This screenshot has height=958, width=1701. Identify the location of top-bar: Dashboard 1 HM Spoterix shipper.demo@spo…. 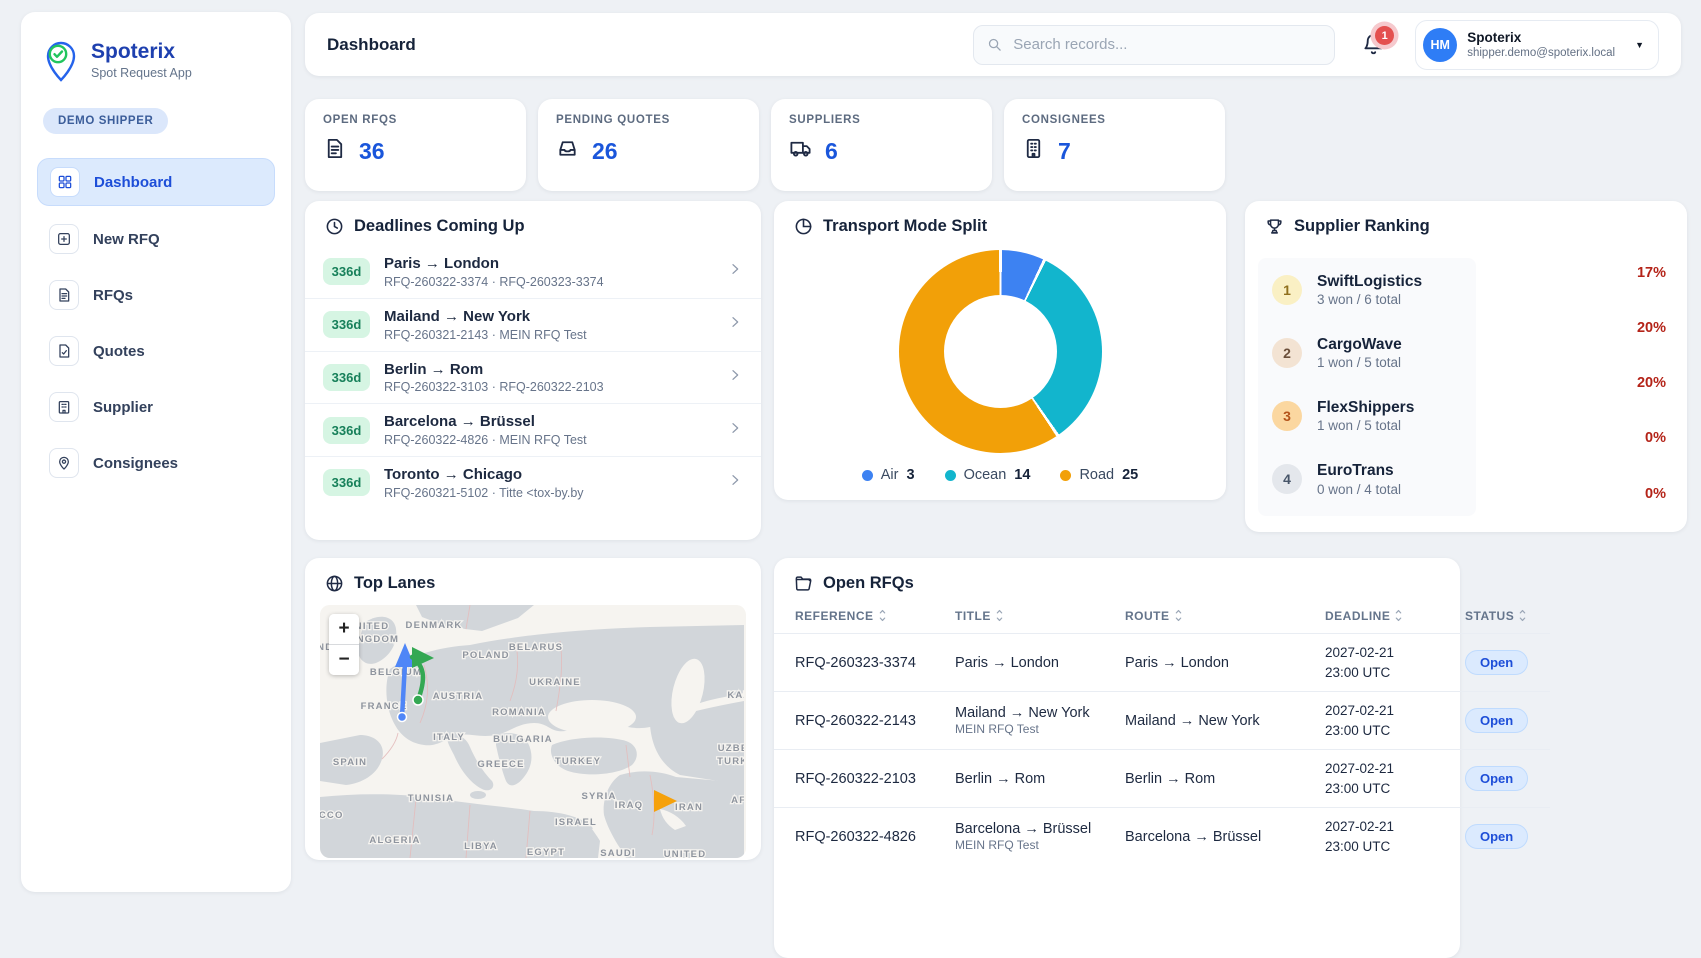
(993, 44).